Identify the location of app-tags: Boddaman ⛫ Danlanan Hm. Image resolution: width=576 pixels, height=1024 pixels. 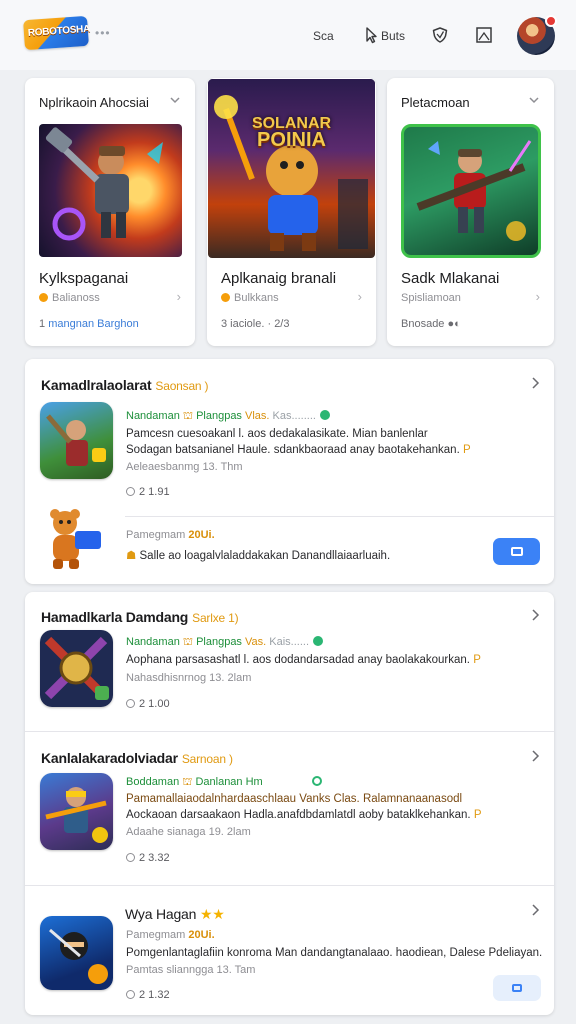
(224, 783).